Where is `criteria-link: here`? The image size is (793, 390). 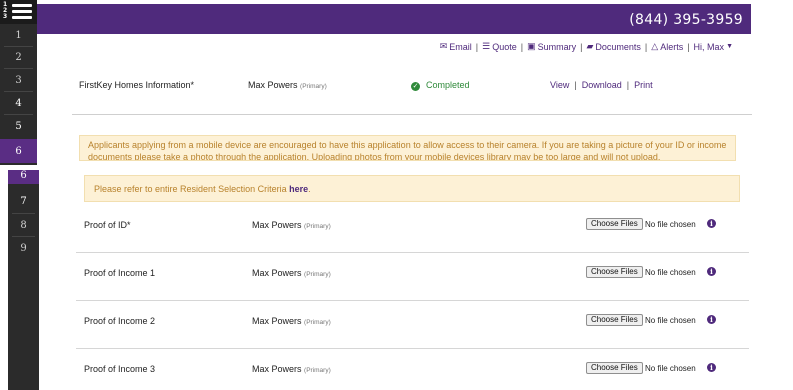 criteria-link: here is located at coordinates (298, 189).